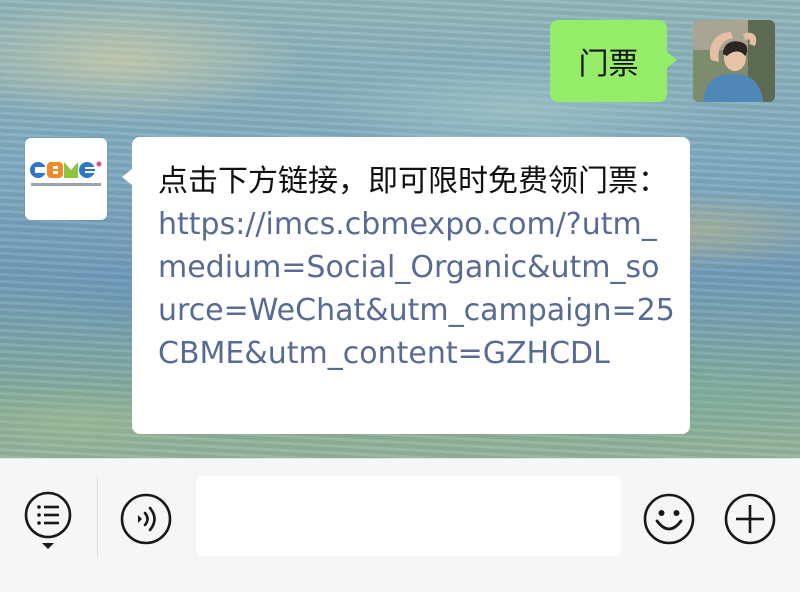  Describe the element at coordinates (146, 521) in the screenshot. I see `voice-icon` at that location.